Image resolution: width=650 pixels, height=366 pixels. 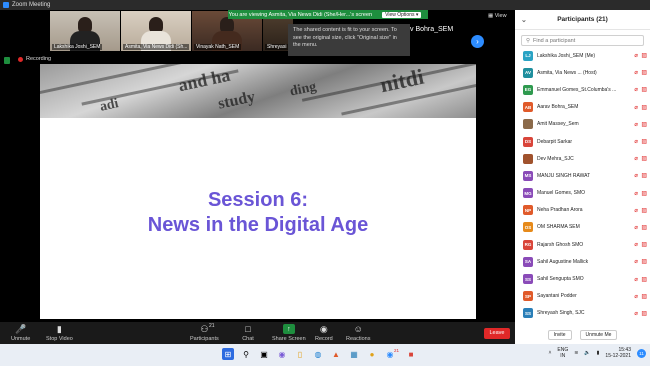 What do you see at coordinates (549, 353) in the screenshot?
I see `chevron-up-icon: ˄` at bounding box center [549, 353].